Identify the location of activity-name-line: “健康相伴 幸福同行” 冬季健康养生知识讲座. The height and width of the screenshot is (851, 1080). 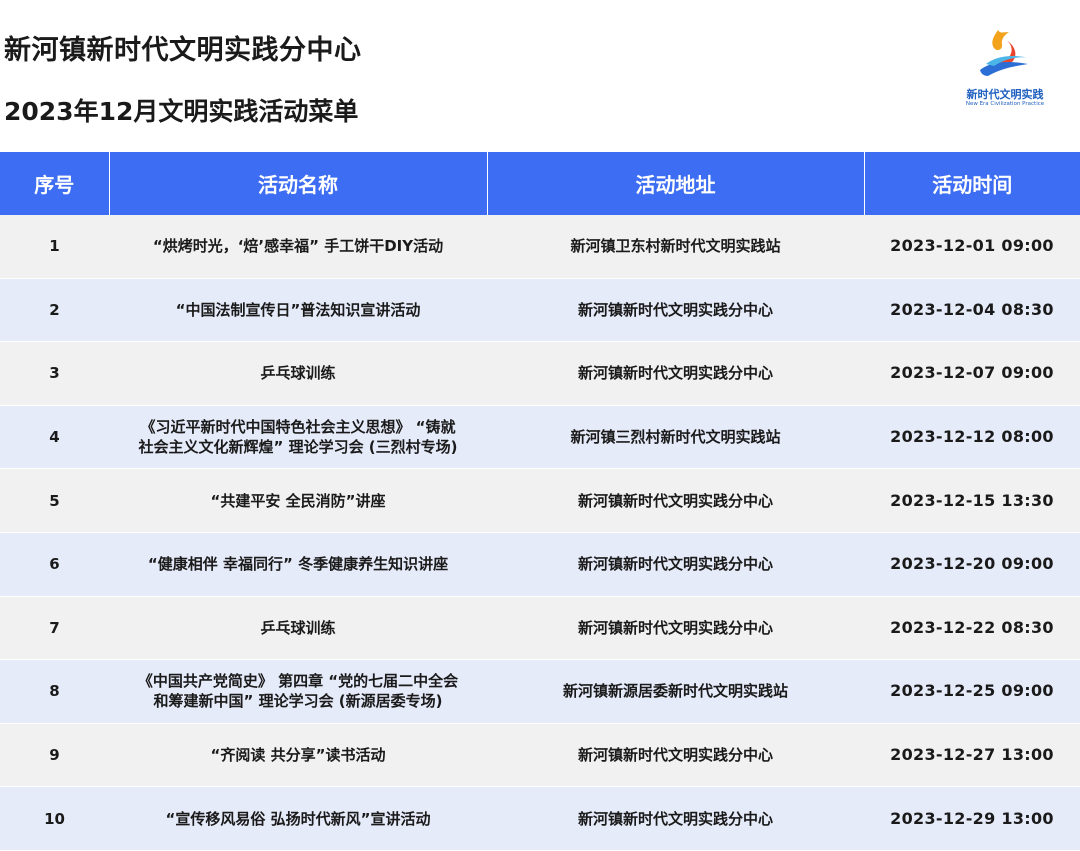
(298, 564).